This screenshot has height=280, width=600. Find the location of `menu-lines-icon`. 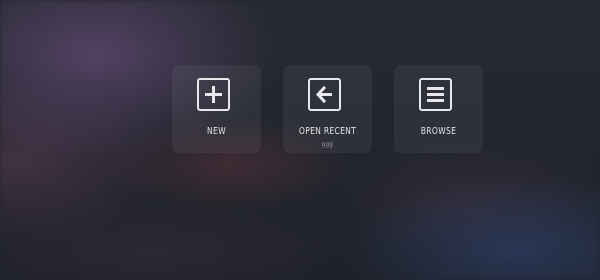

menu-lines-icon is located at coordinates (435, 94).